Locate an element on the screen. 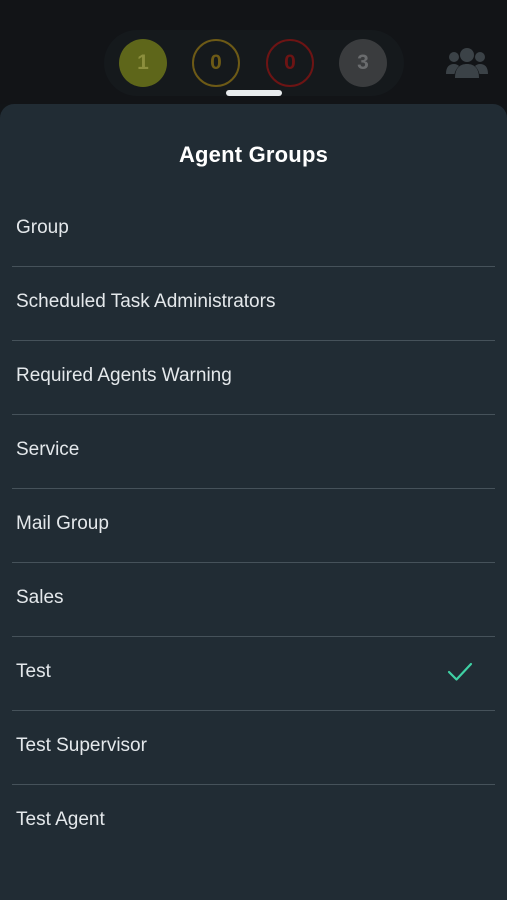 The height and width of the screenshot is (900, 507). list-item: Mail Group is located at coordinates (253, 526).